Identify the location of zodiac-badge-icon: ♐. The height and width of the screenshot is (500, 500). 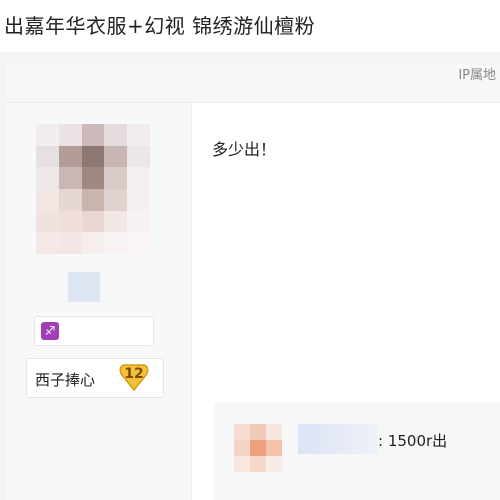
(50, 331).